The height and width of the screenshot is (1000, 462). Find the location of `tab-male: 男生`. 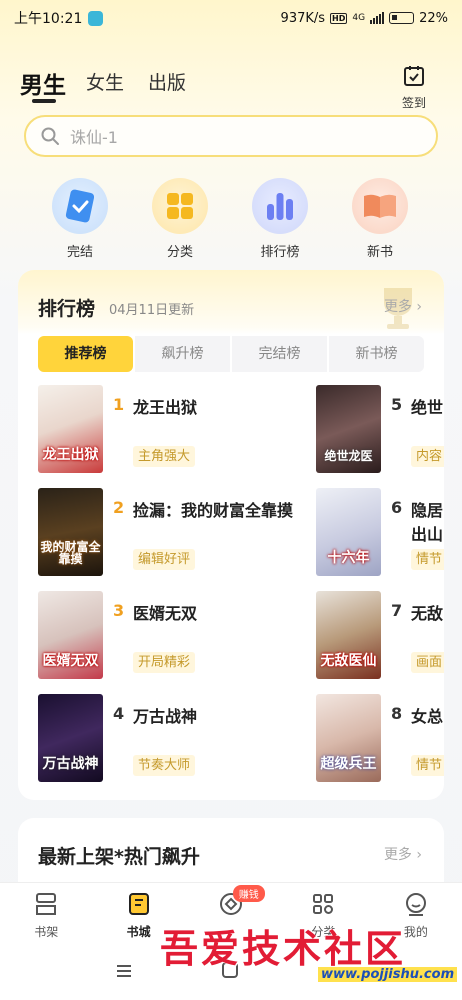

tab-male: 男生 is located at coordinates (43, 83).